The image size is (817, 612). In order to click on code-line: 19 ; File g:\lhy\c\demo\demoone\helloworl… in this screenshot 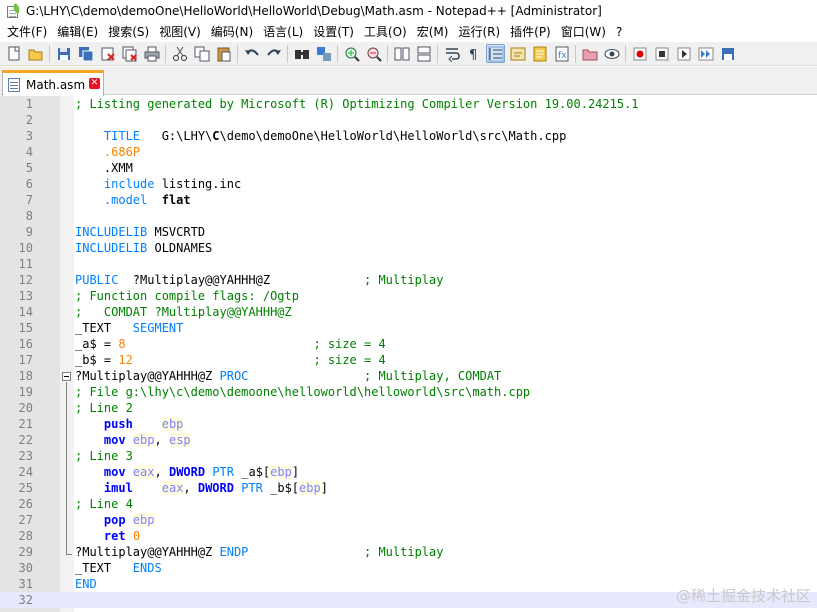, I will do `click(408, 392)`.